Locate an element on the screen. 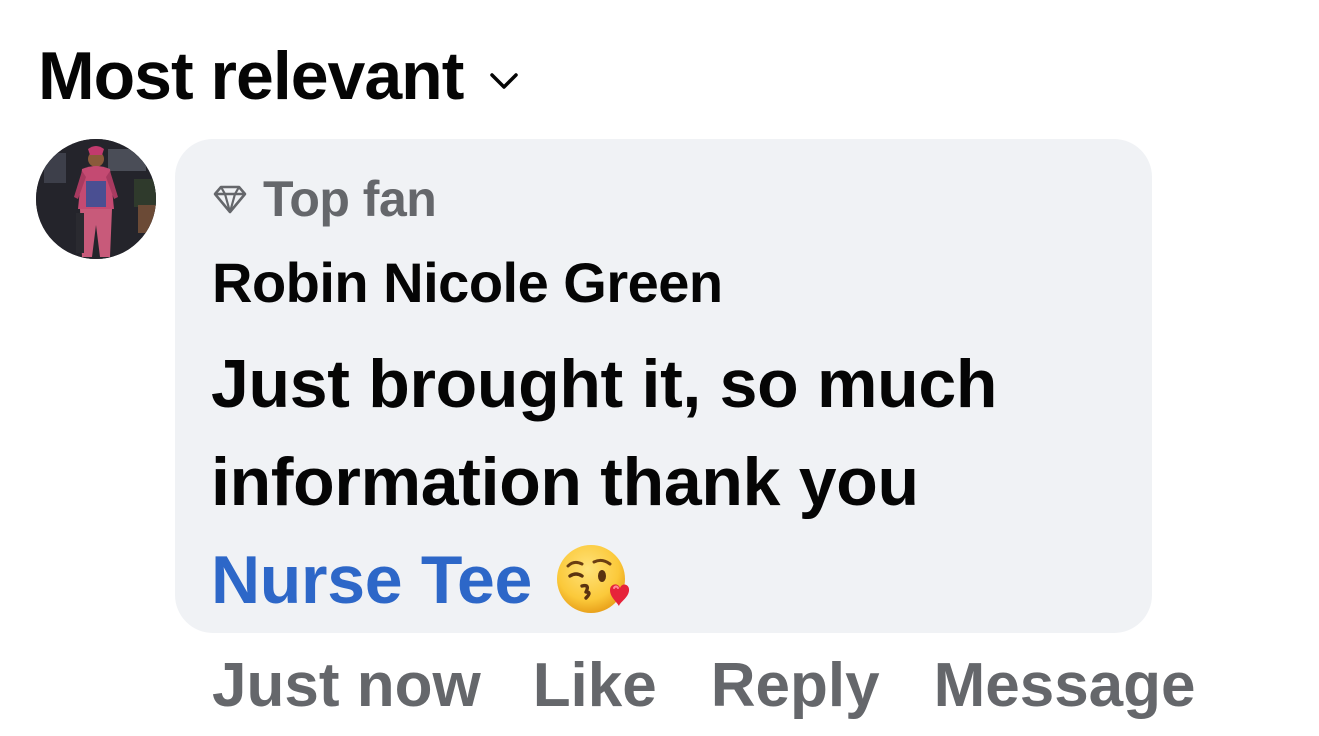  message-button: Message is located at coordinates (1065, 686).